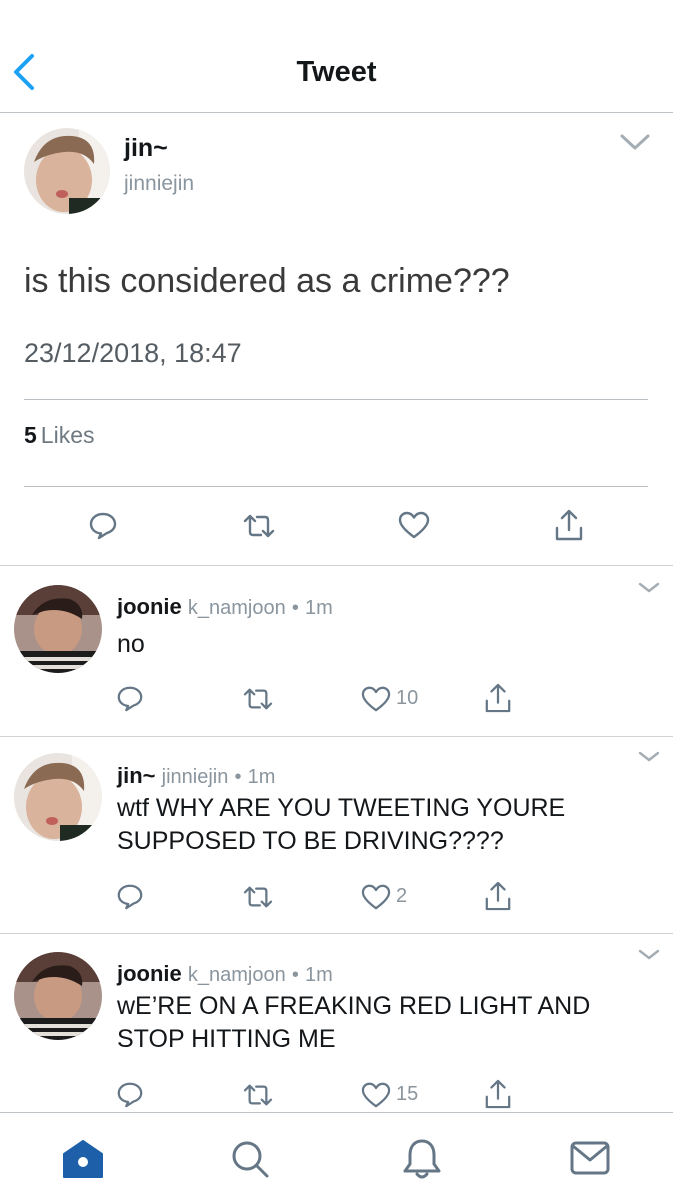 The height and width of the screenshot is (1201, 673). I want to click on like-count: 10, so click(407, 698).